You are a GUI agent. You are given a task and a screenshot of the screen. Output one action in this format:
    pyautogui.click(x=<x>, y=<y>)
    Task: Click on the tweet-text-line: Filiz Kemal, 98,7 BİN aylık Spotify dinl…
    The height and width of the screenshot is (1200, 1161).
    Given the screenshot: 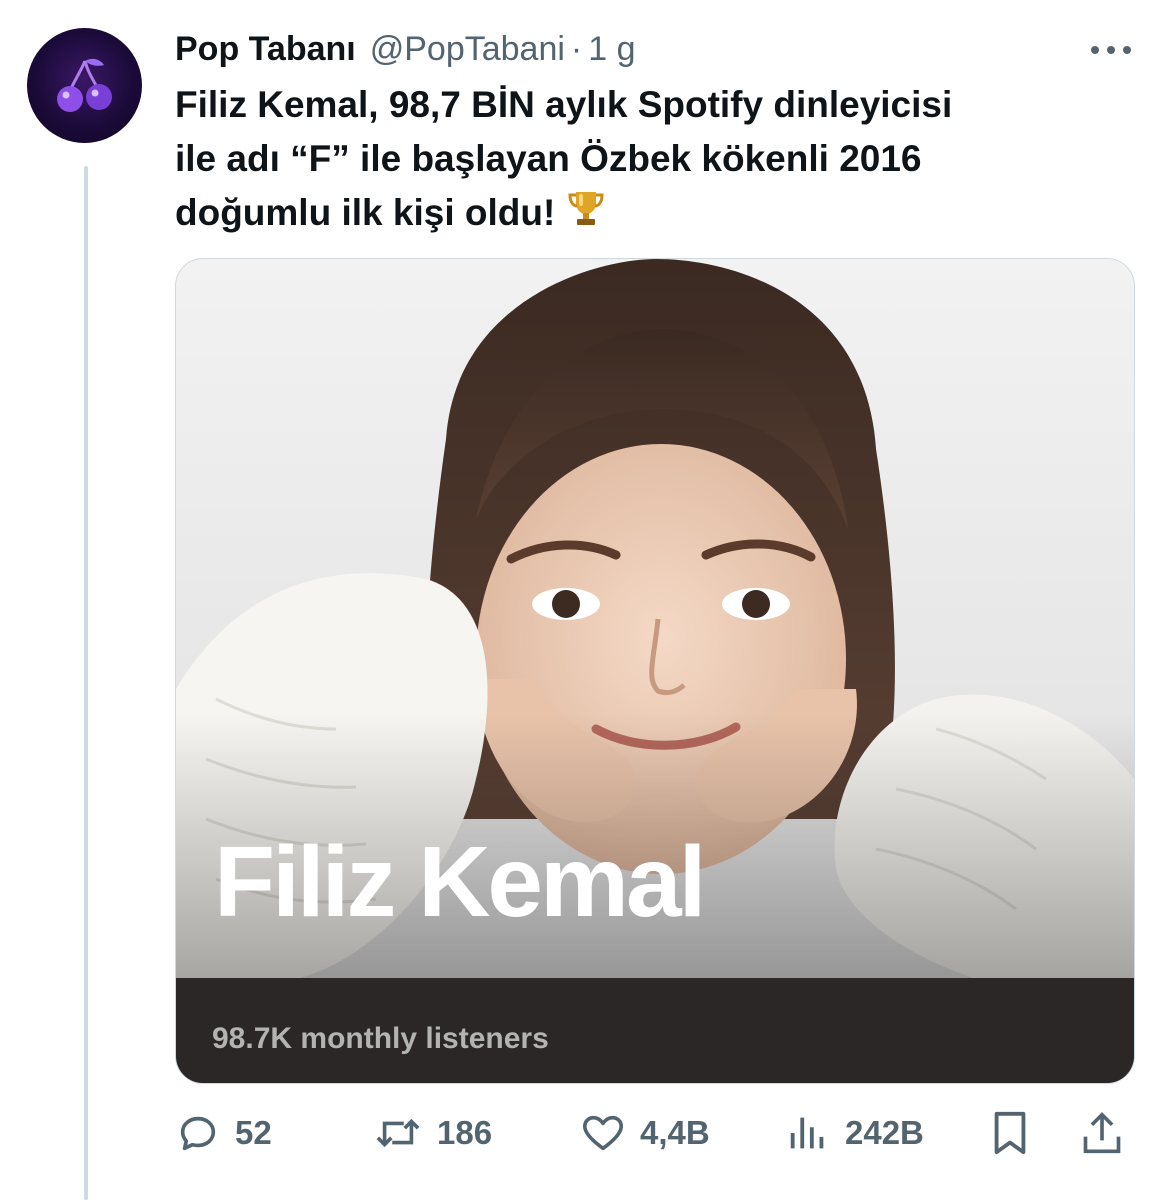 What is the action you would take?
    pyautogui.click(x=564, y=104)
    